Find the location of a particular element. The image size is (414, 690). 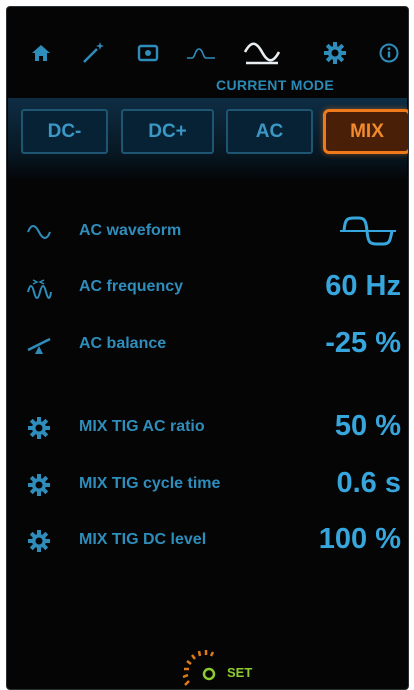

frequency-icon is located at coordinates (39, 288).